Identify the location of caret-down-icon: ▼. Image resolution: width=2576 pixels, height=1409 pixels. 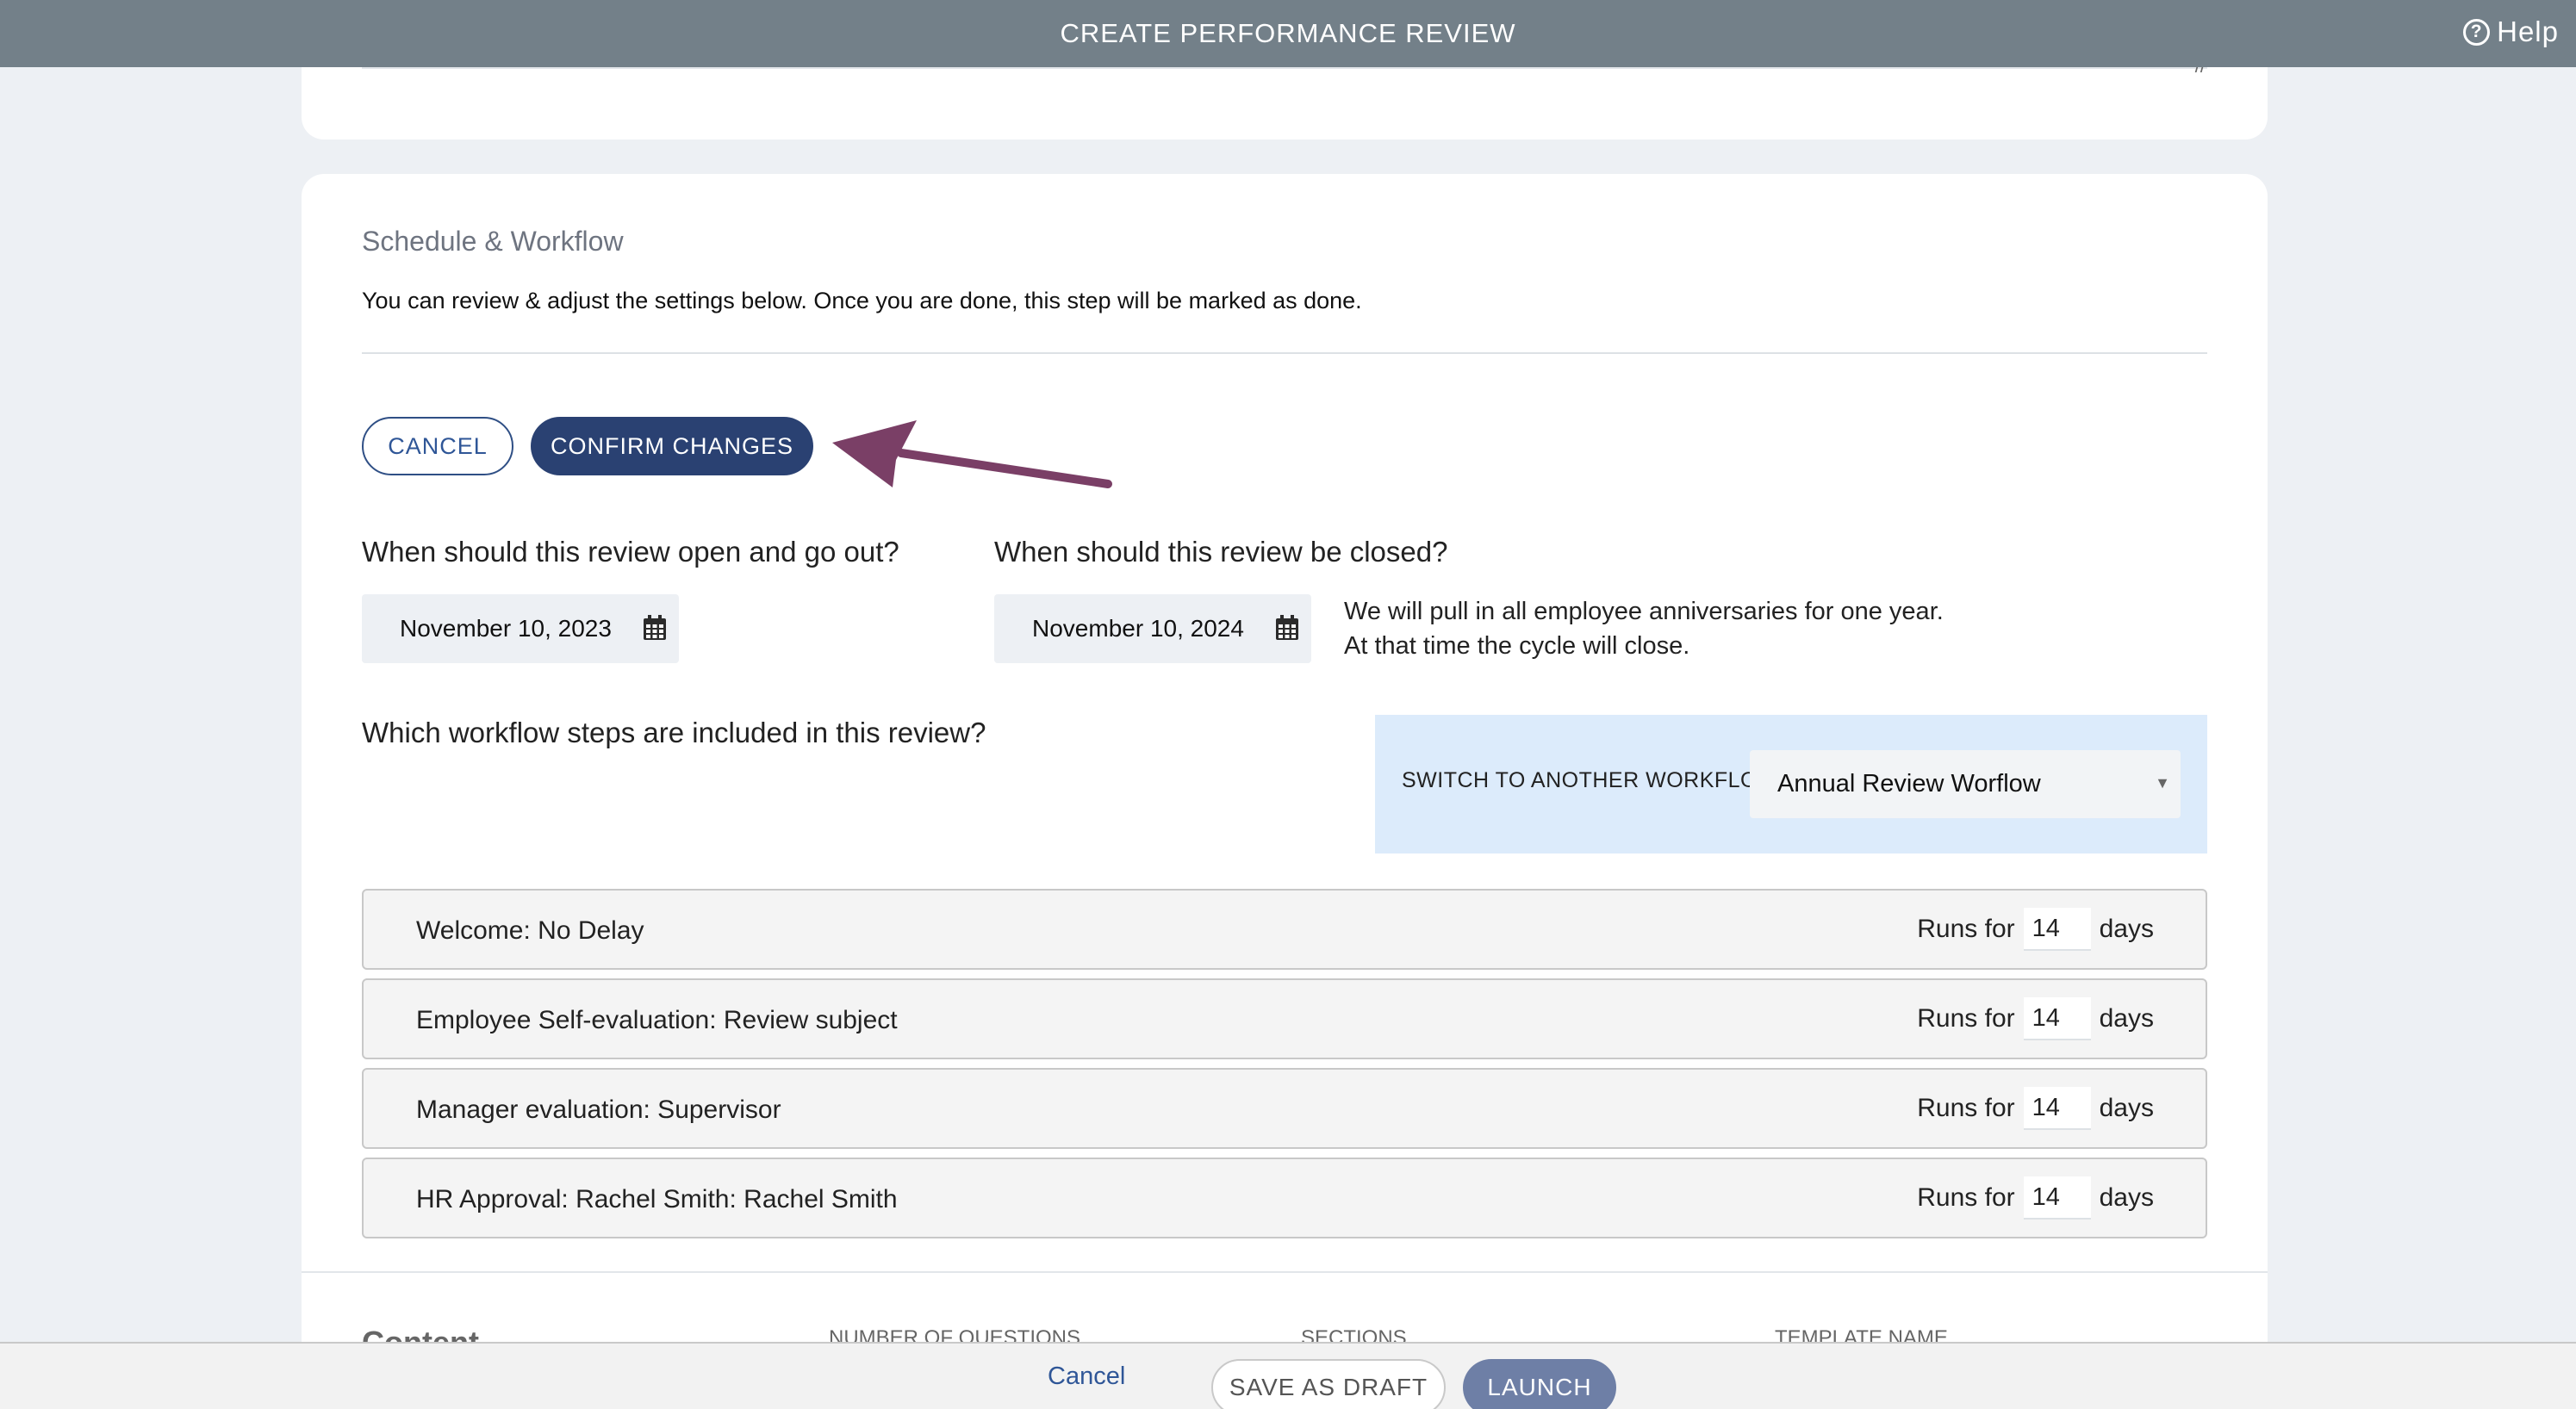
(2163, 783).